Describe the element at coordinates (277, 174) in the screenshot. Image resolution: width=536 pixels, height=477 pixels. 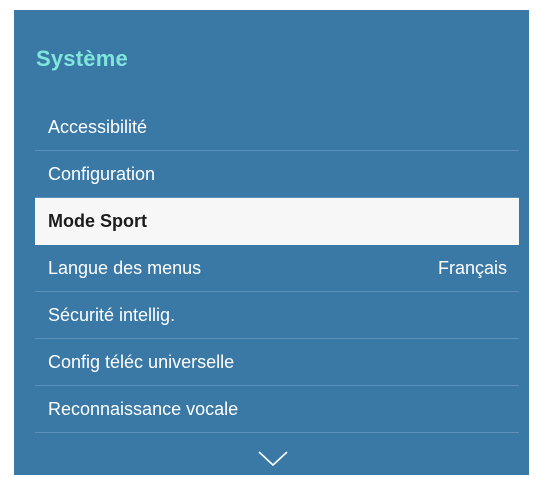
I see `menu-item-configuration: Configuration` at that location.